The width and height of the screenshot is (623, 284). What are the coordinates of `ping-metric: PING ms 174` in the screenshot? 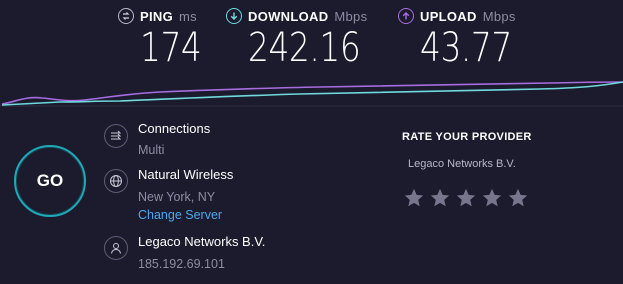 It's located at (166, 39).